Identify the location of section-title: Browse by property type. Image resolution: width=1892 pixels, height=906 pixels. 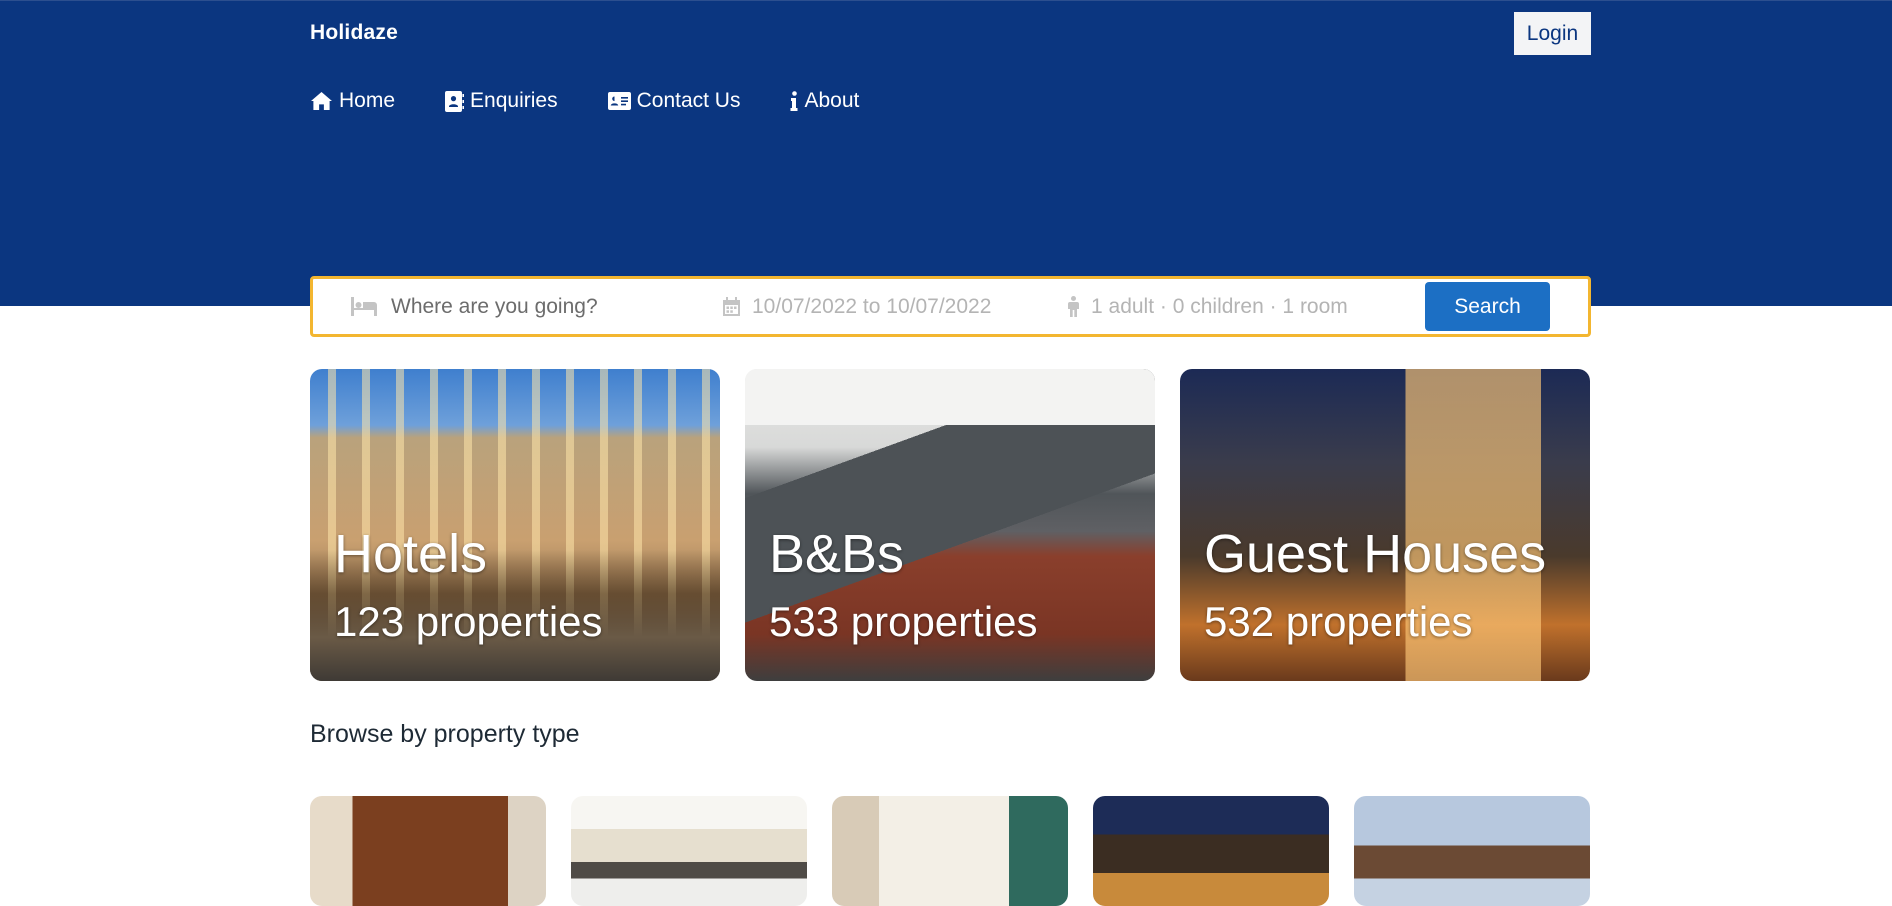
(445, 734).